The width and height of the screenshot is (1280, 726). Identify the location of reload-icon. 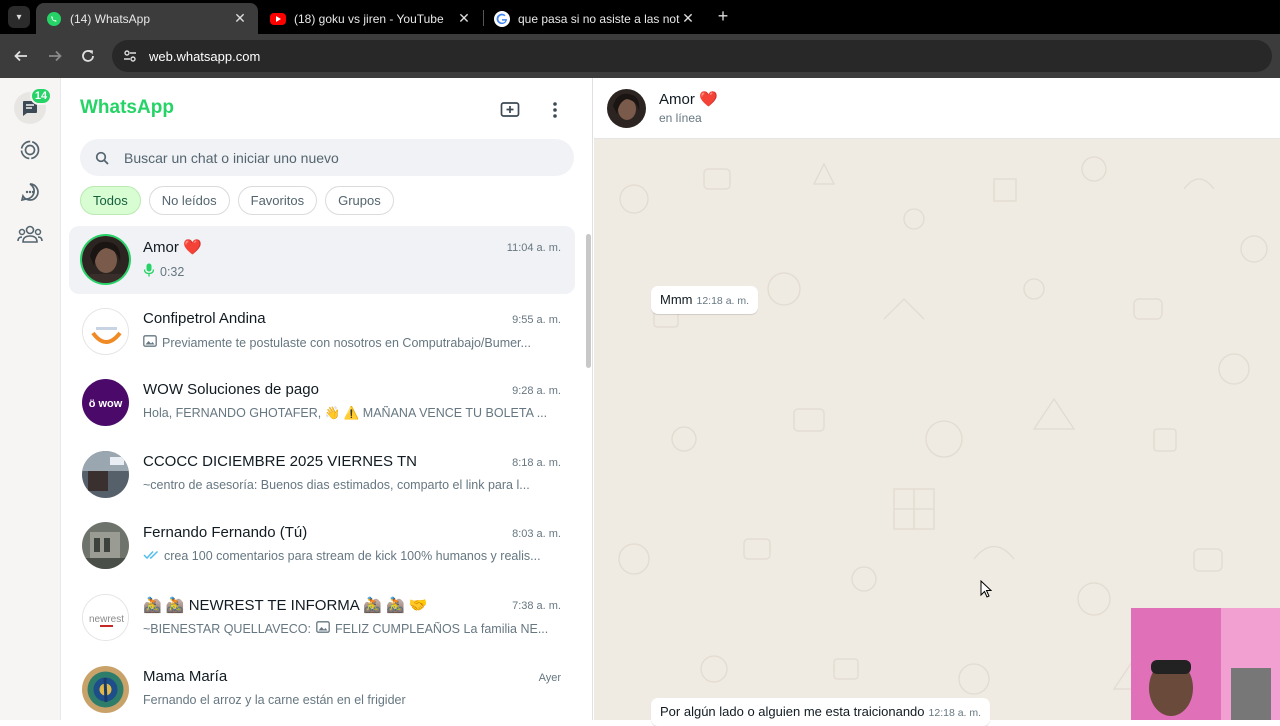
(88, 56).